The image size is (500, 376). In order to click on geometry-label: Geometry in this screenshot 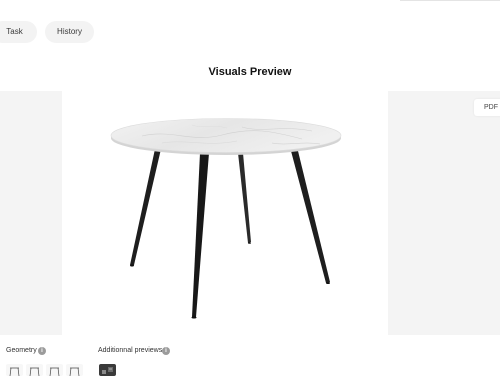, I will do `click(21, 350)`.